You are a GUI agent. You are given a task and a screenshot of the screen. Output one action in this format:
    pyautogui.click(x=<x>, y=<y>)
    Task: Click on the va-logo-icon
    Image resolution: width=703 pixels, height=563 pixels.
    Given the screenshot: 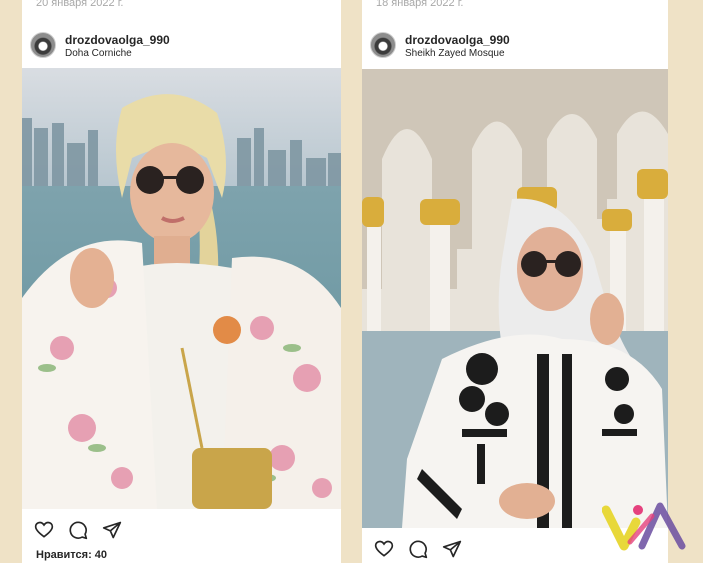 What is the action you would take?
    pyautogui.click(x=644, y=526)
    